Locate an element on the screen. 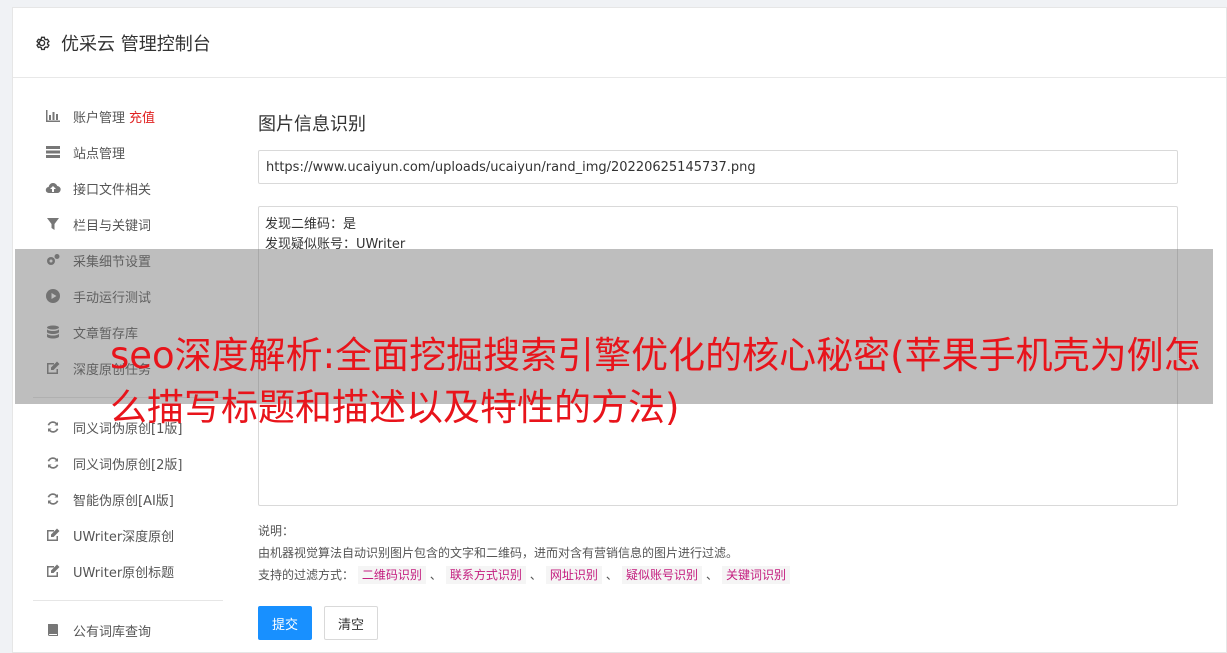 The height and width of the screenshot is (653, 1227). action-buttons: 提交 清空 is located at coordinates (718, 623).